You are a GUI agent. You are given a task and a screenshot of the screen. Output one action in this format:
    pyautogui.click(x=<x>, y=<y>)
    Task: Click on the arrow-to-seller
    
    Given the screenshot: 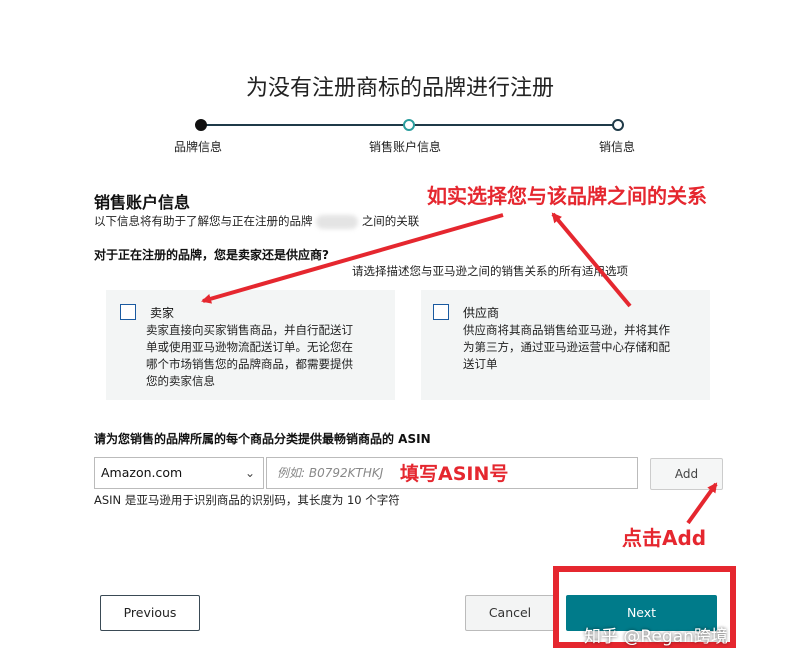 What is the action you would take?
    pyautogui.click(x=352, y=258)
    